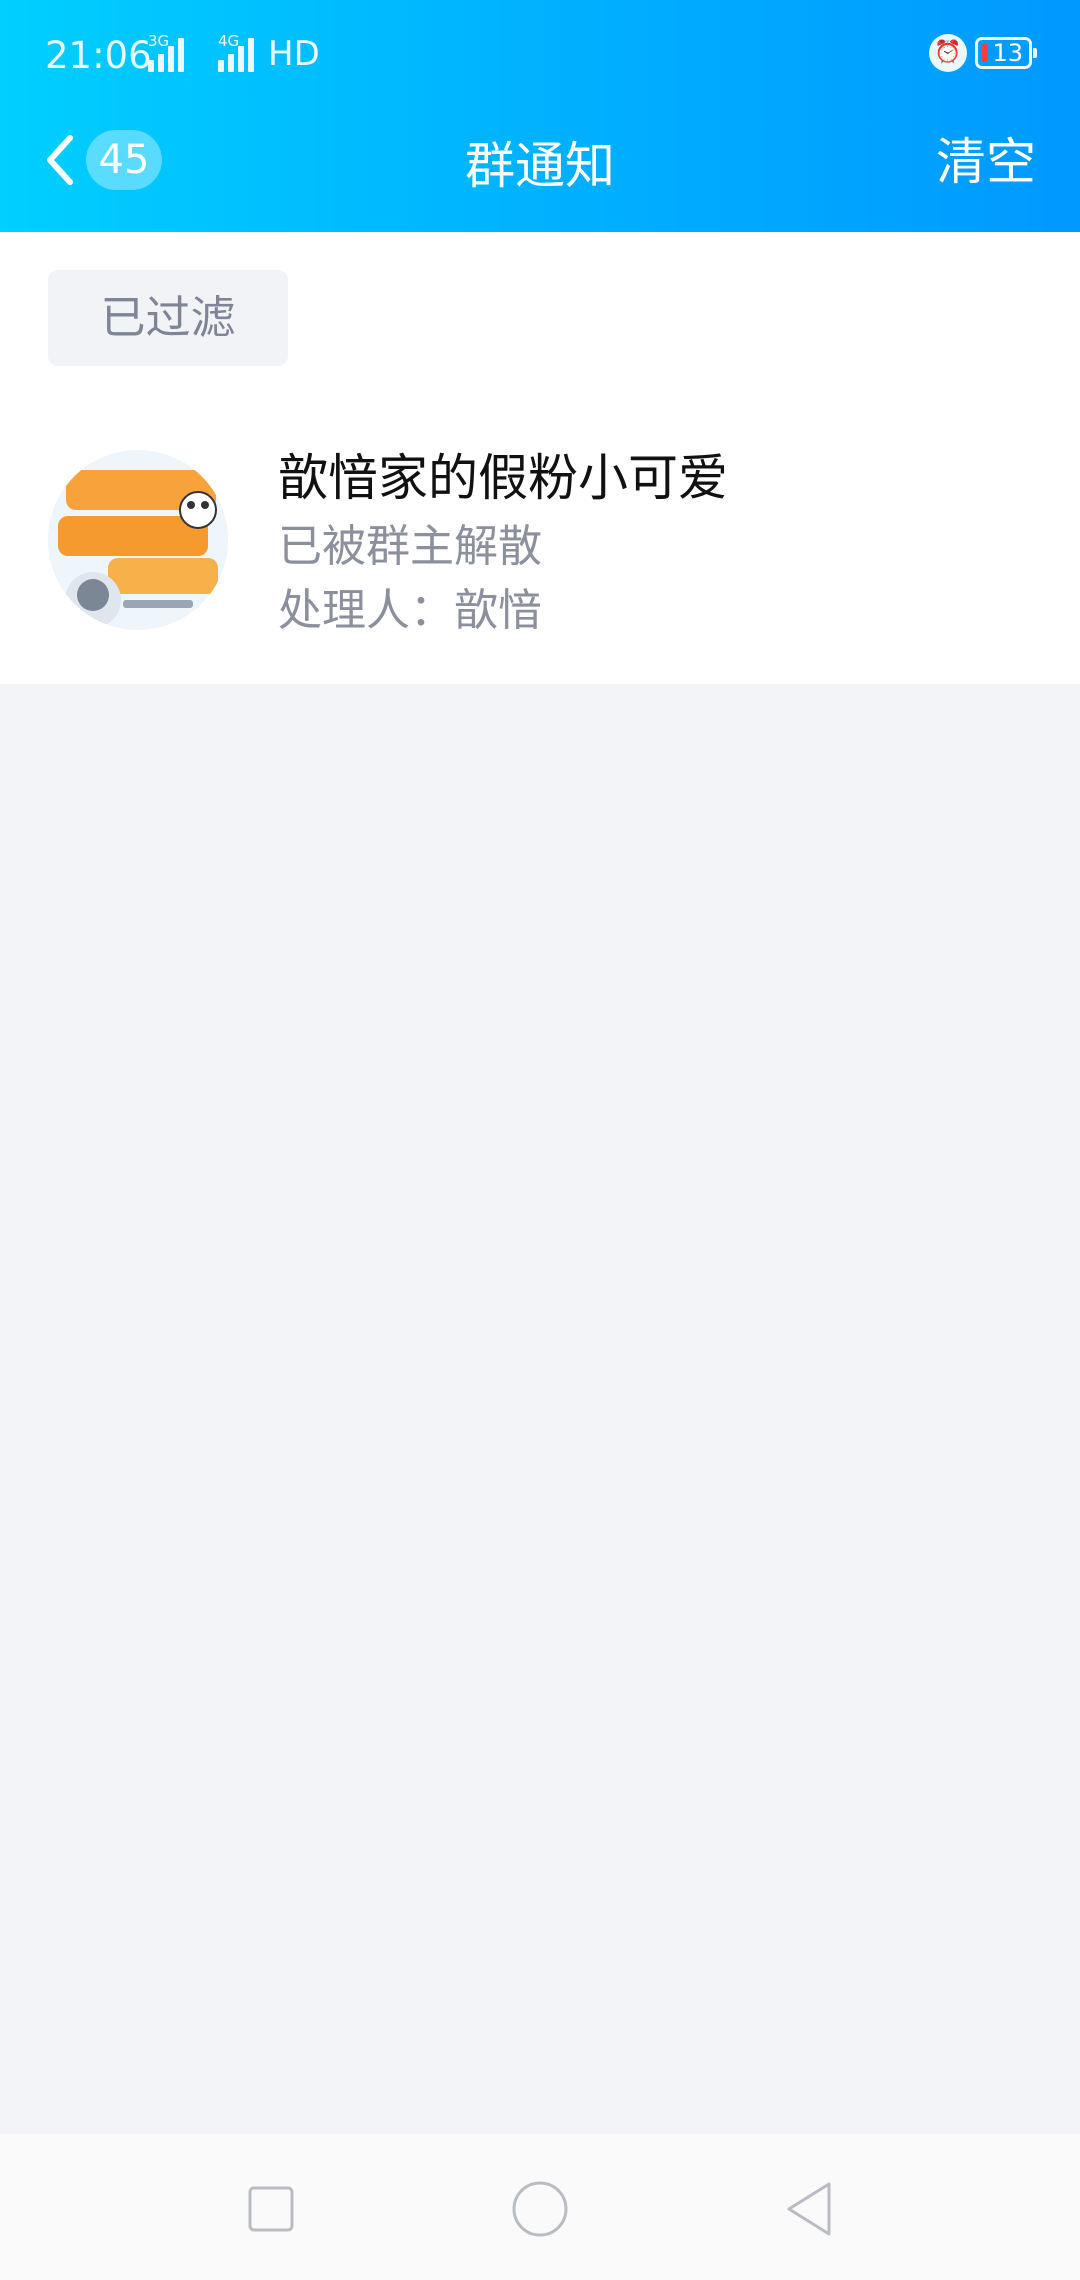 The image size is (1080, 2280). Describe the element at coordinates (98, 55) in the screenshot. I see `status-time: 21:06` at that location.